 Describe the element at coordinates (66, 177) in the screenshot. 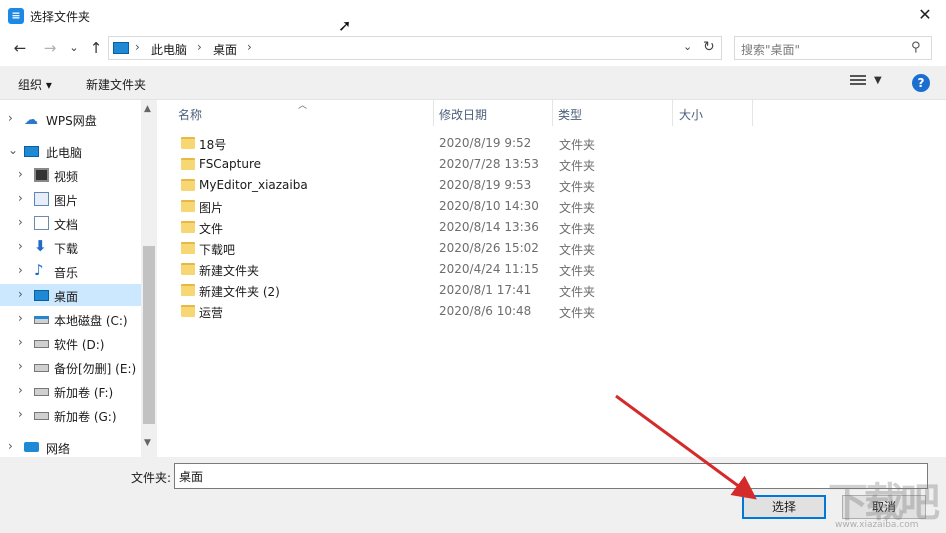

I see `tree-item-label: 视频` at that location.